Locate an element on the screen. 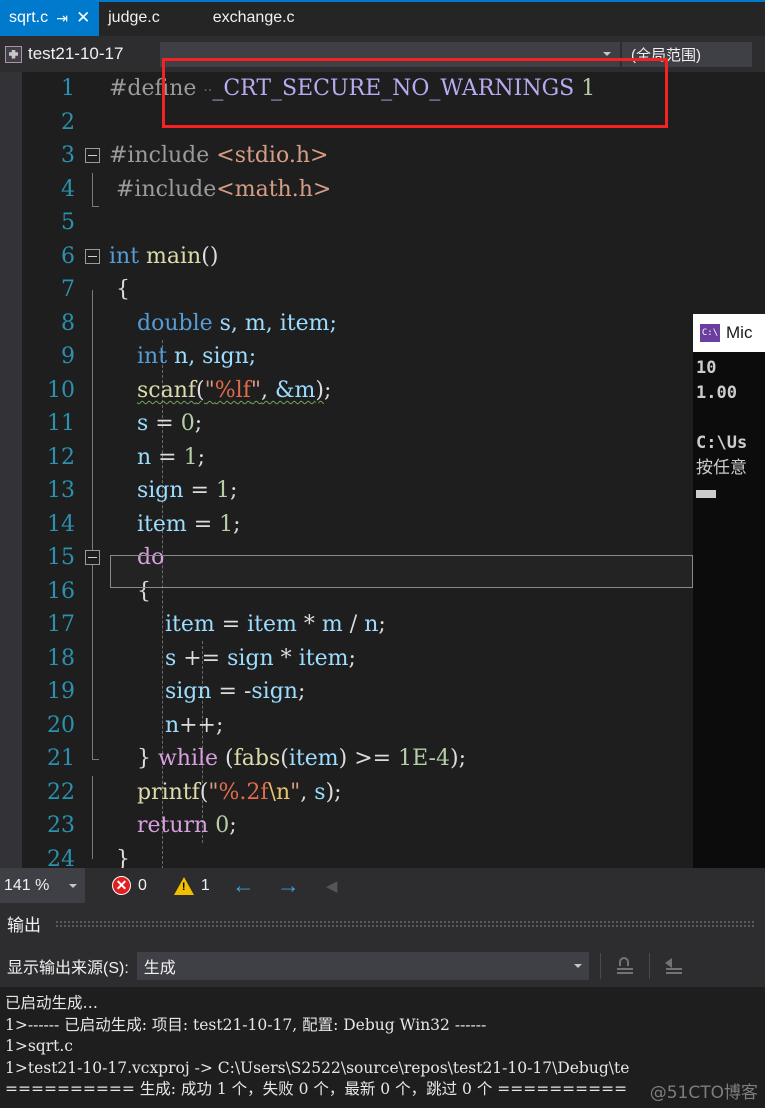 The height and width of the screenshot is (1108, 765). line-text: int n, sign; is located at coordinates (401, 356).